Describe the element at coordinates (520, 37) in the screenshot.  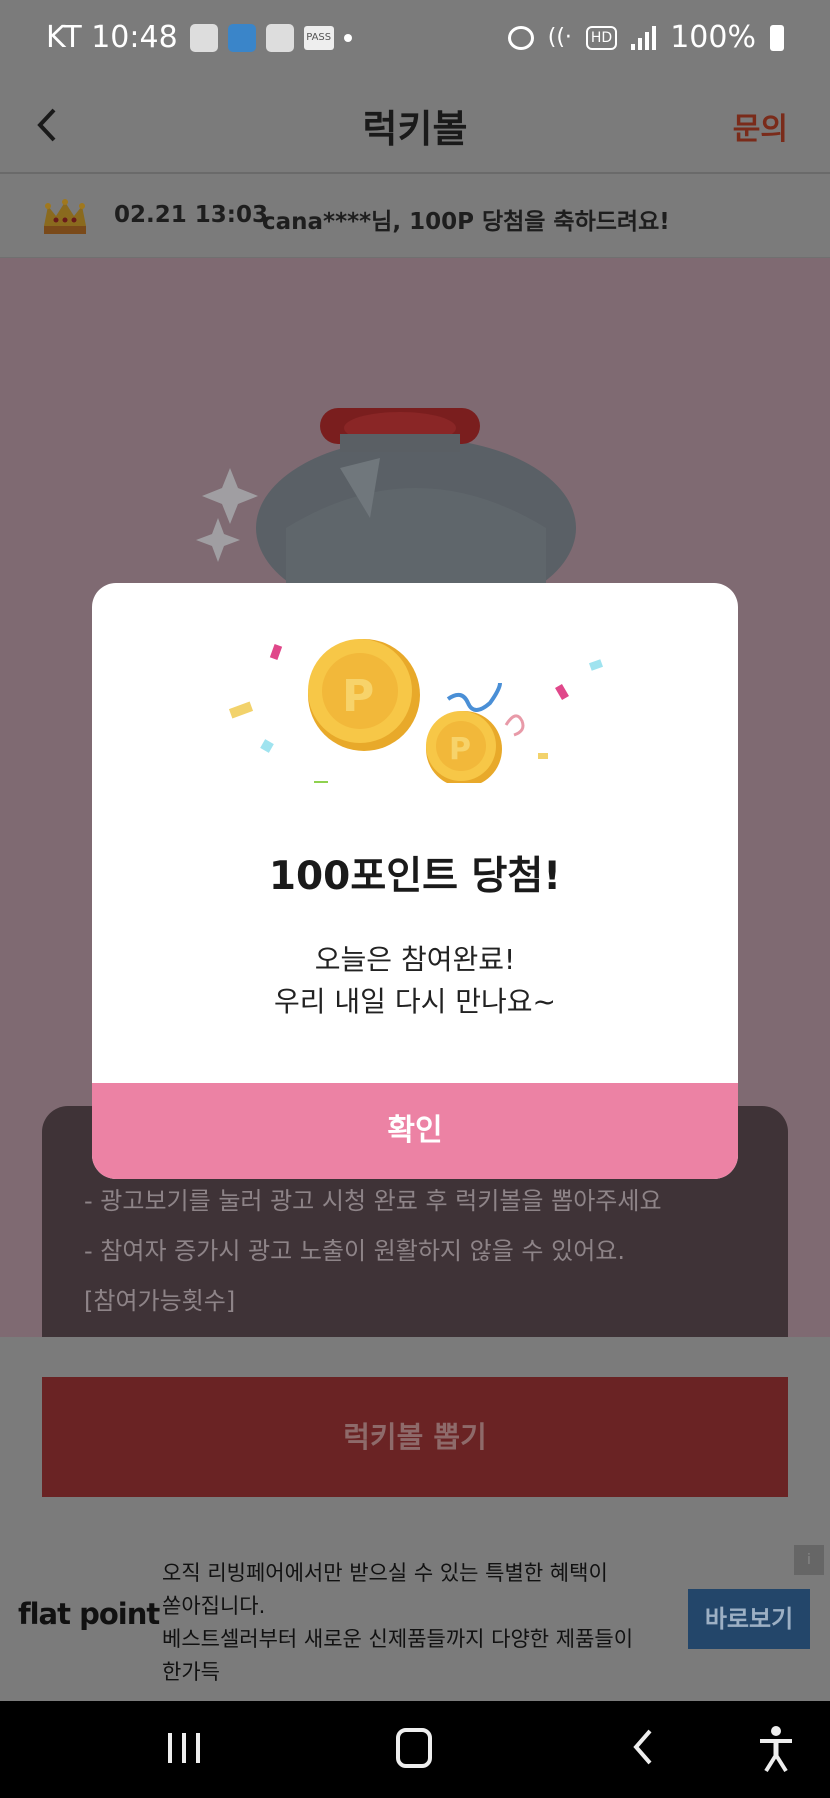
I see `alarm-icon` at that location.